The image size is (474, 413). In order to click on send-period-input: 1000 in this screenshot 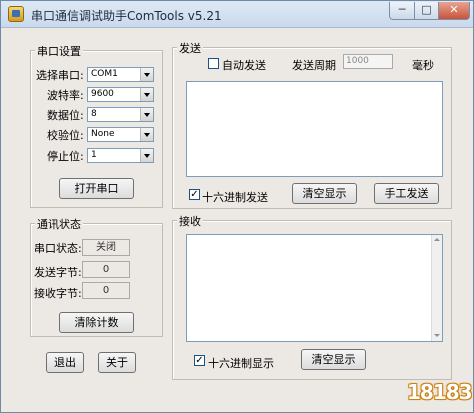, I will do `click(368, 61)`.